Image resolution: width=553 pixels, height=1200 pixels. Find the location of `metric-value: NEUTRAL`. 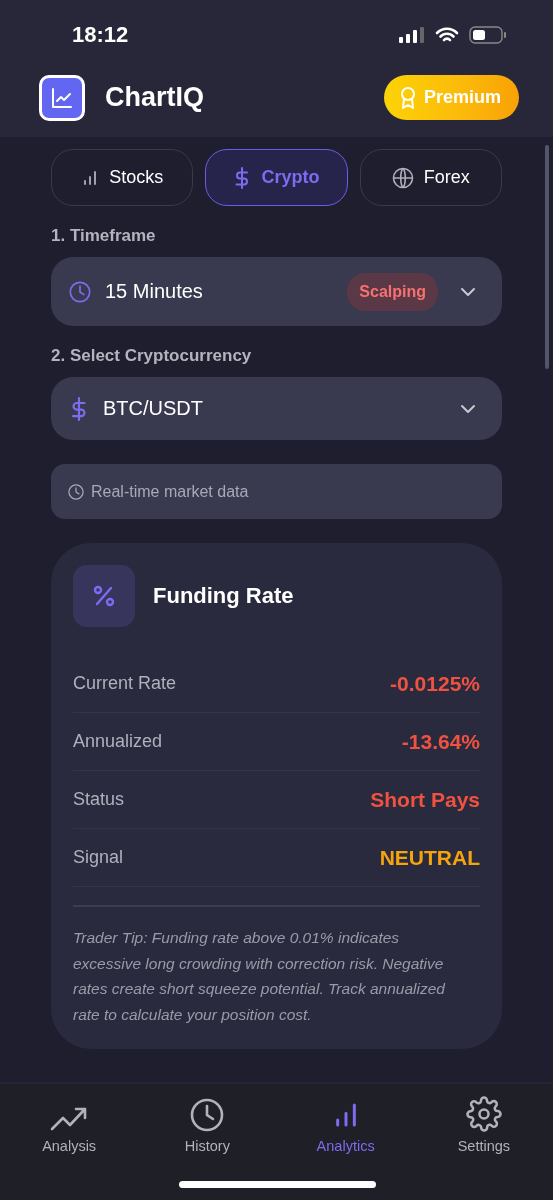

metric-value: NEUTRAL is located at coordinates (429, 857).